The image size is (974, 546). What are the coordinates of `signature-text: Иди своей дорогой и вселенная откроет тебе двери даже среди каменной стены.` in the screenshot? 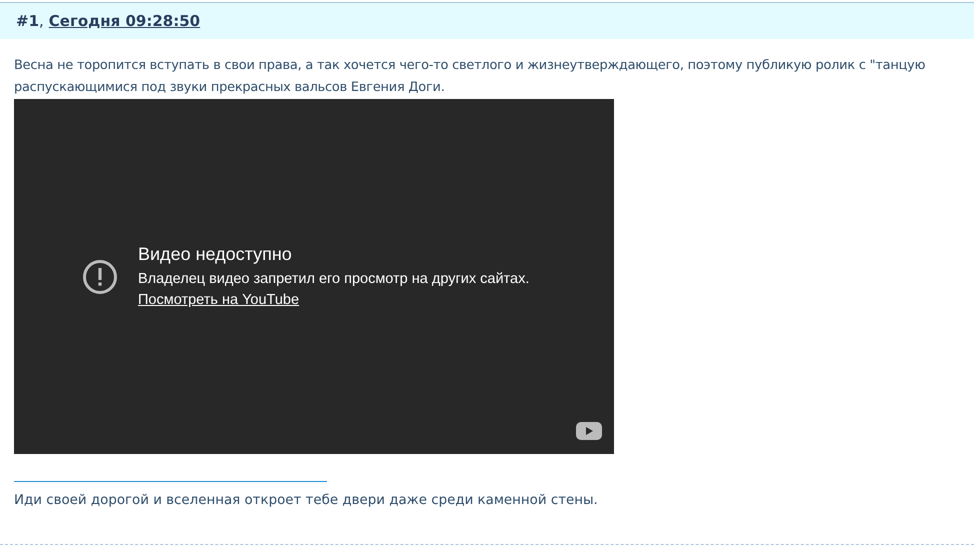 It's located at (306, 501).